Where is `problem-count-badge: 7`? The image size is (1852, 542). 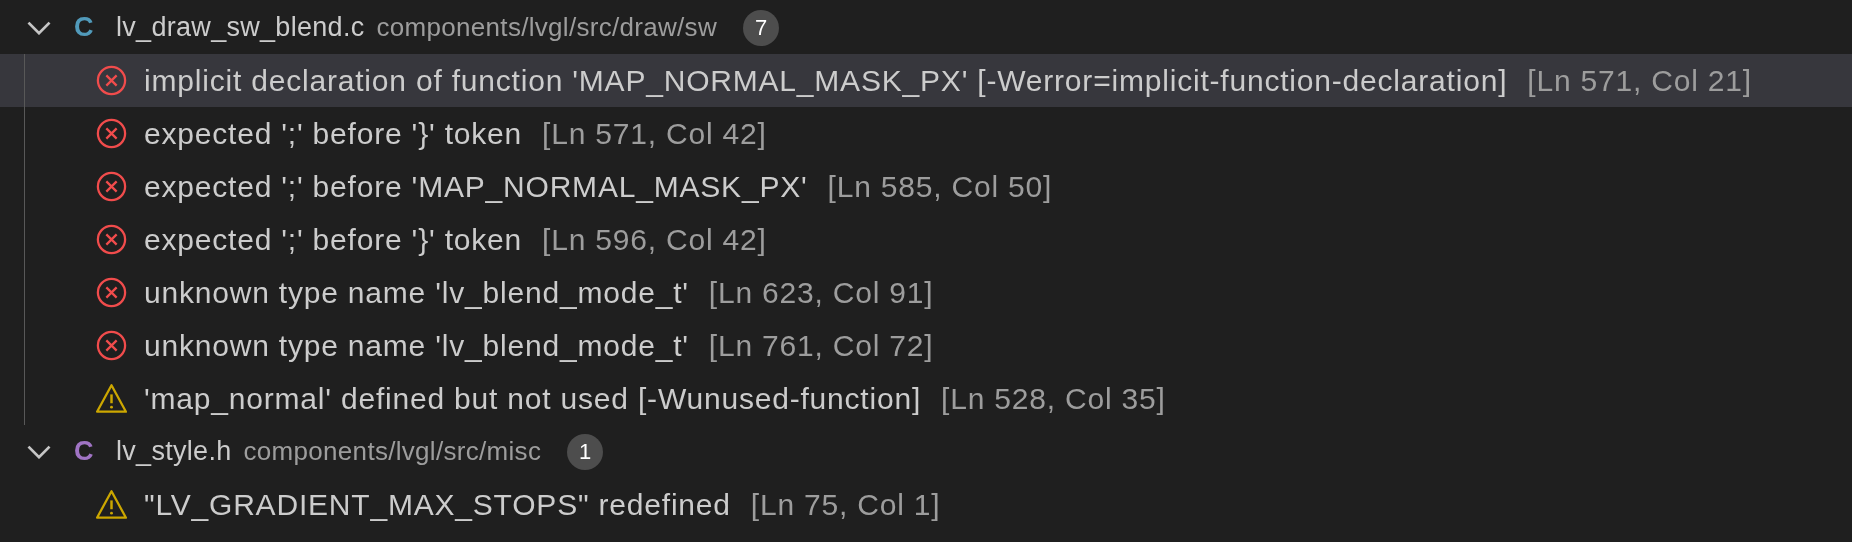
problem-count-badge: 7 is located at coordinates (761, 27).